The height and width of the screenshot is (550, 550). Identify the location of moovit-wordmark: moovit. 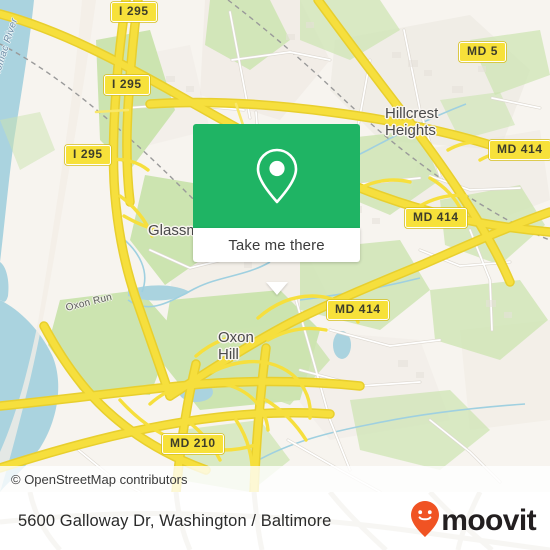
(488, 520).